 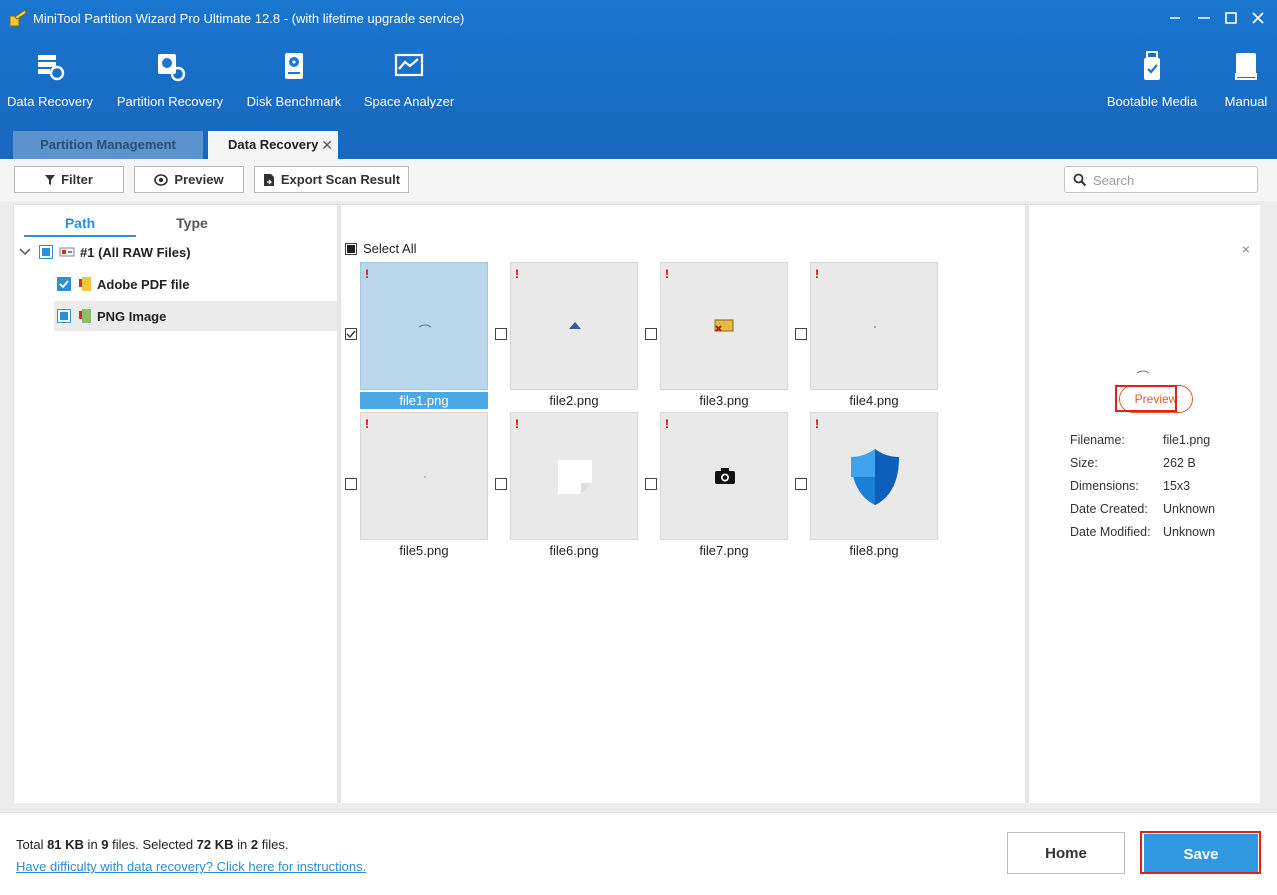 I want to click on home-button: Home, so click(x=1066, y=853).